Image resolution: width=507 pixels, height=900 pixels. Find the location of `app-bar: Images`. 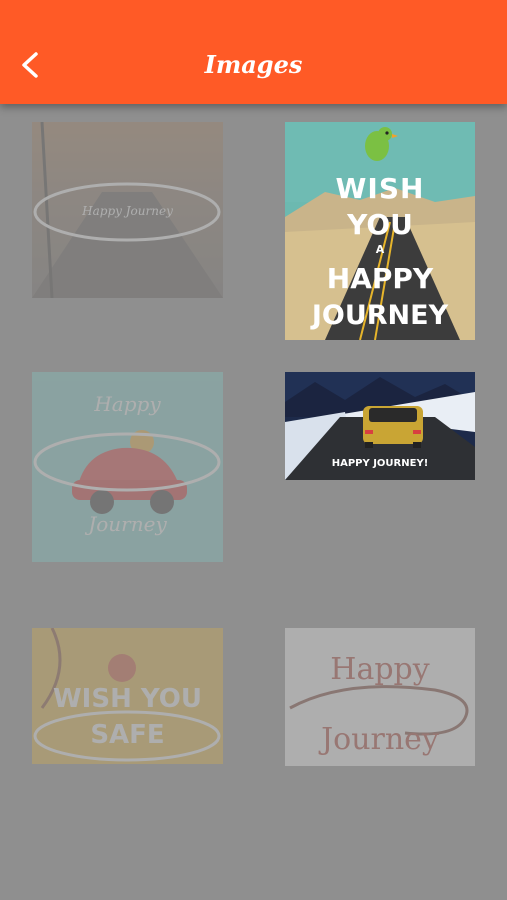

app-bar: Images is located at coordinates (253, 52).